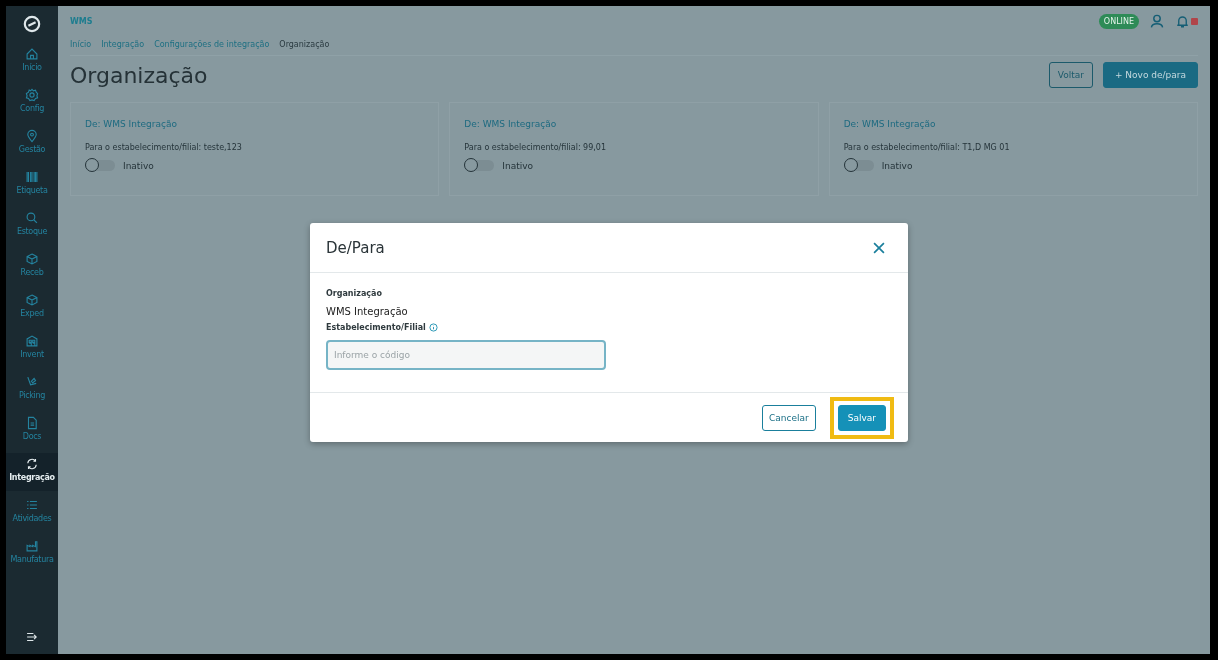 This screenshot has height=660, width=1218. I want to click on app-title: WMS, so click(82, 21).